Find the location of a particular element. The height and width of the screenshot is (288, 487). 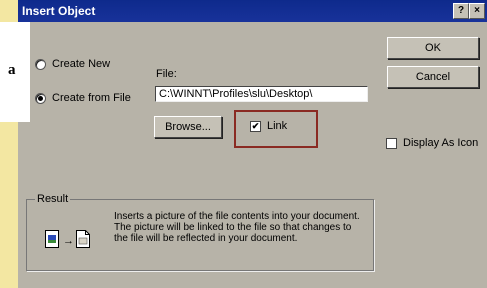

display-as-icon-option: Display As Icon is located at coordinates (432, 143).